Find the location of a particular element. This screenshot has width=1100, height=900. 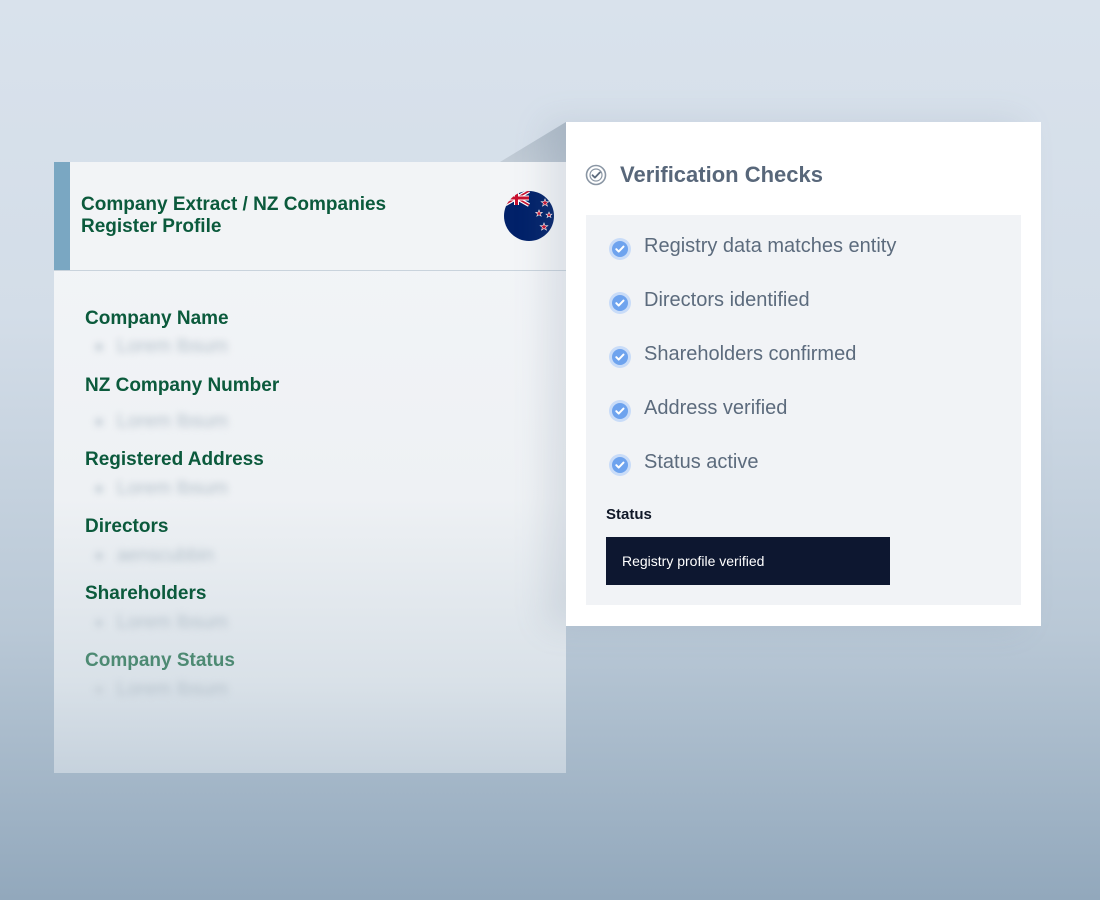

field-shareholders: Shareholders Lorem Ibsum is located at coordinates (156, 608).